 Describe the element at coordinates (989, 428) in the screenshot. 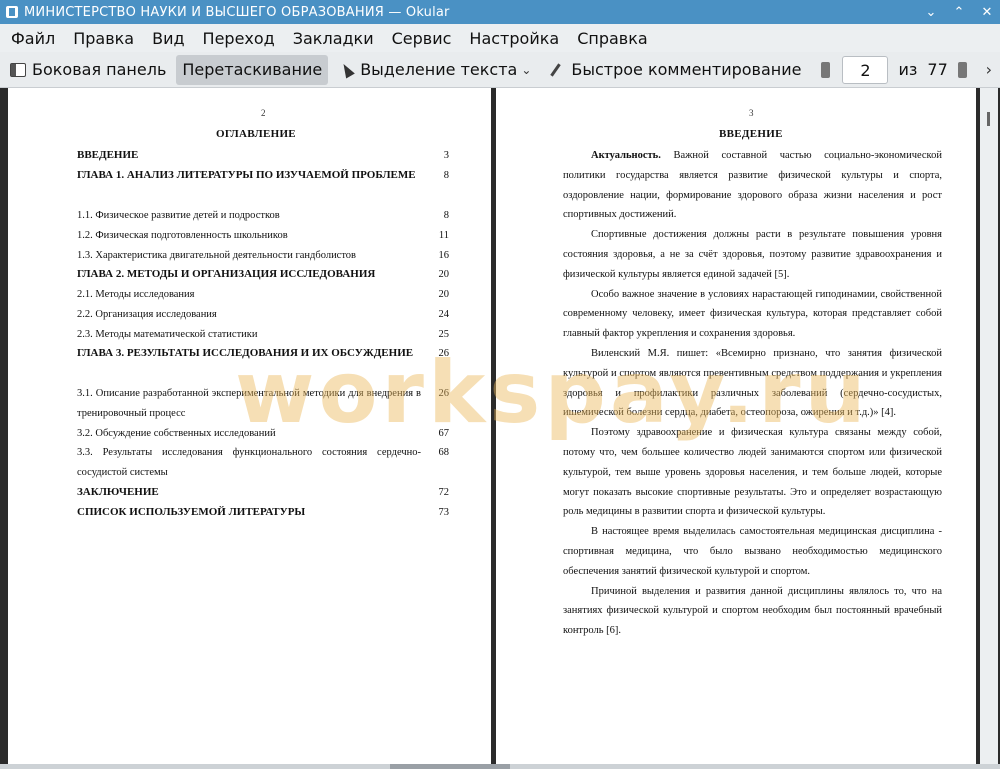

I see `vertical-scrollbar` at that location.